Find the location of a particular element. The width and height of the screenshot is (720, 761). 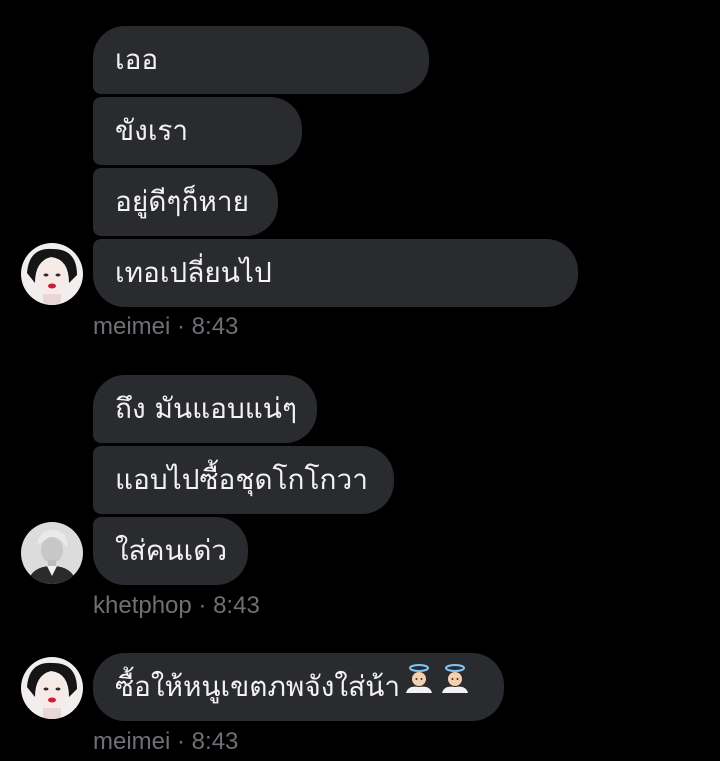

message-bubble: ขังเรา is located at coordinates (197, 131).